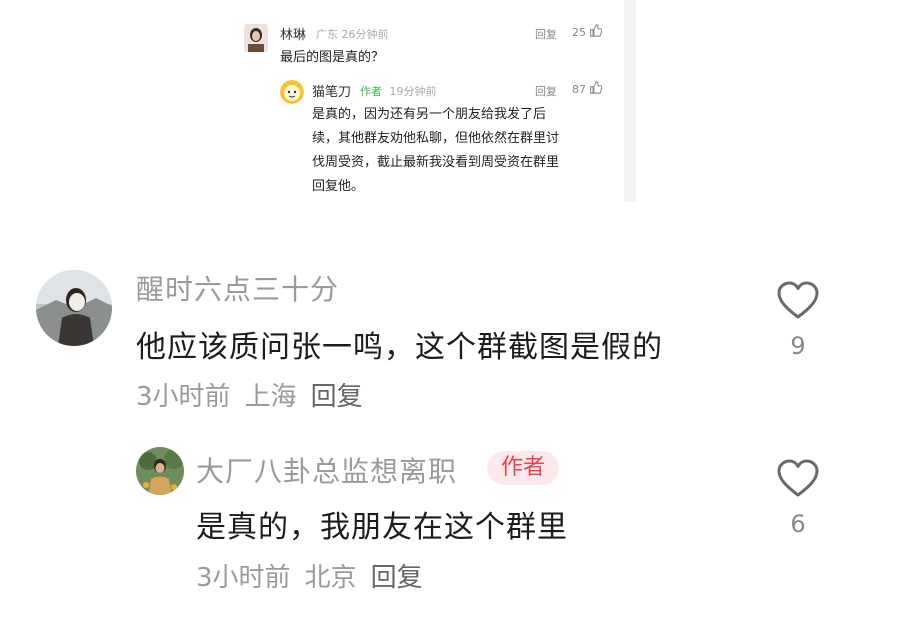  Describe the element at coordinates (579, 89) in the screenshot. I see `like-count-value: 87` at that location.